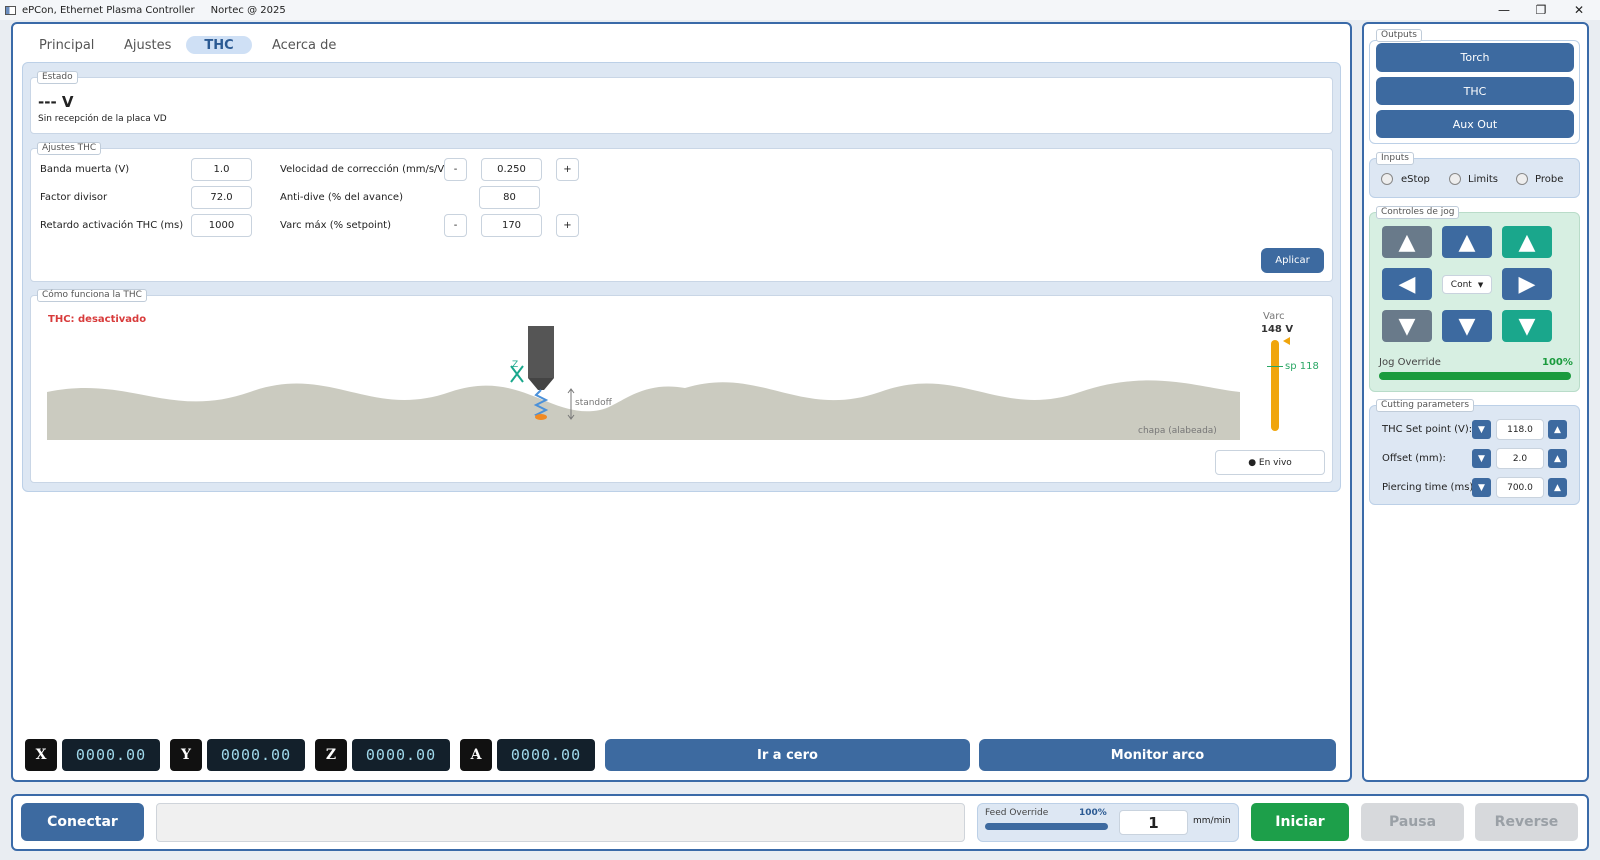 The width and height of the screenshot is (1600, 860). Describe the element at coordinates (1467, 242) in the screenshot. I see `jog-y-plus-button: ▲` at that location.